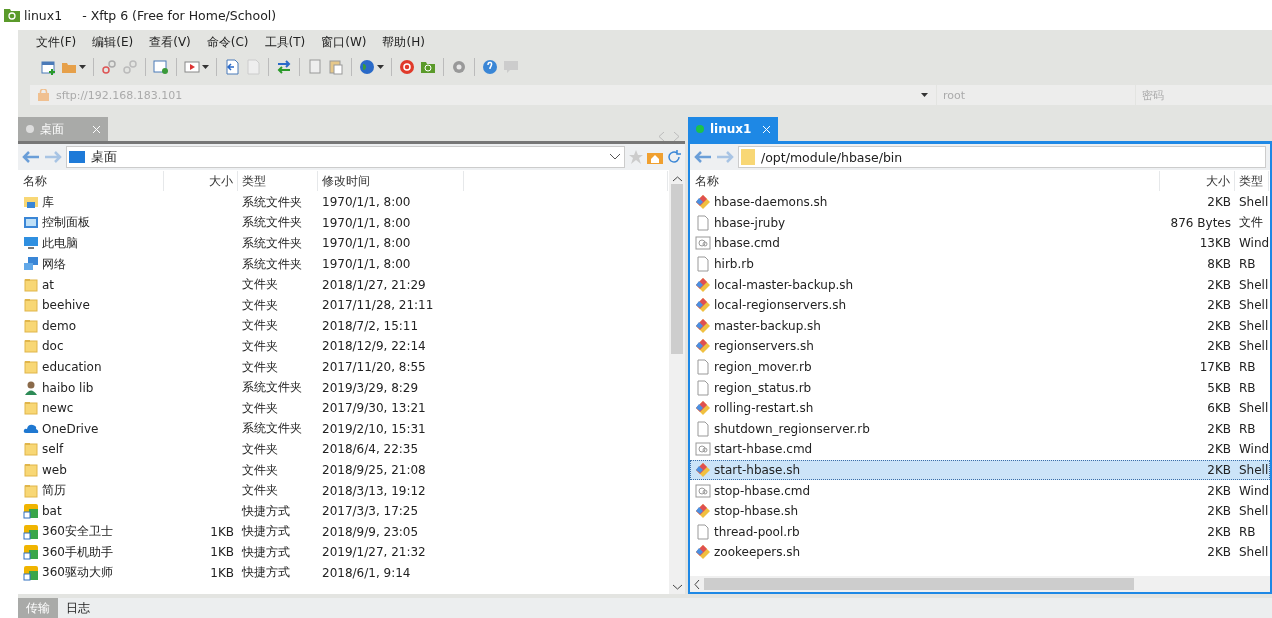 The height and width of the screenshot is (618, 1272). Describe the element at coordinates (56, 42) in the screenshot. I see `menu-item: 文件(F)` at that location.